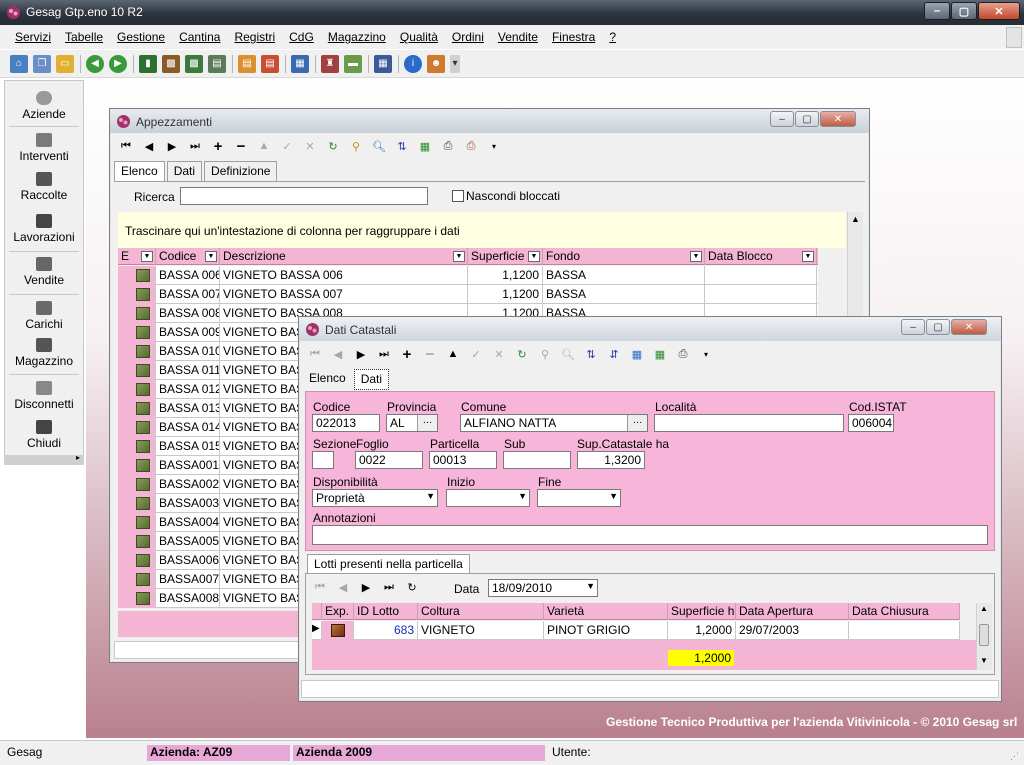  Describe the element at coordinates (871, 423) in the screenshot. I see `istat-field: 006004` at that location.